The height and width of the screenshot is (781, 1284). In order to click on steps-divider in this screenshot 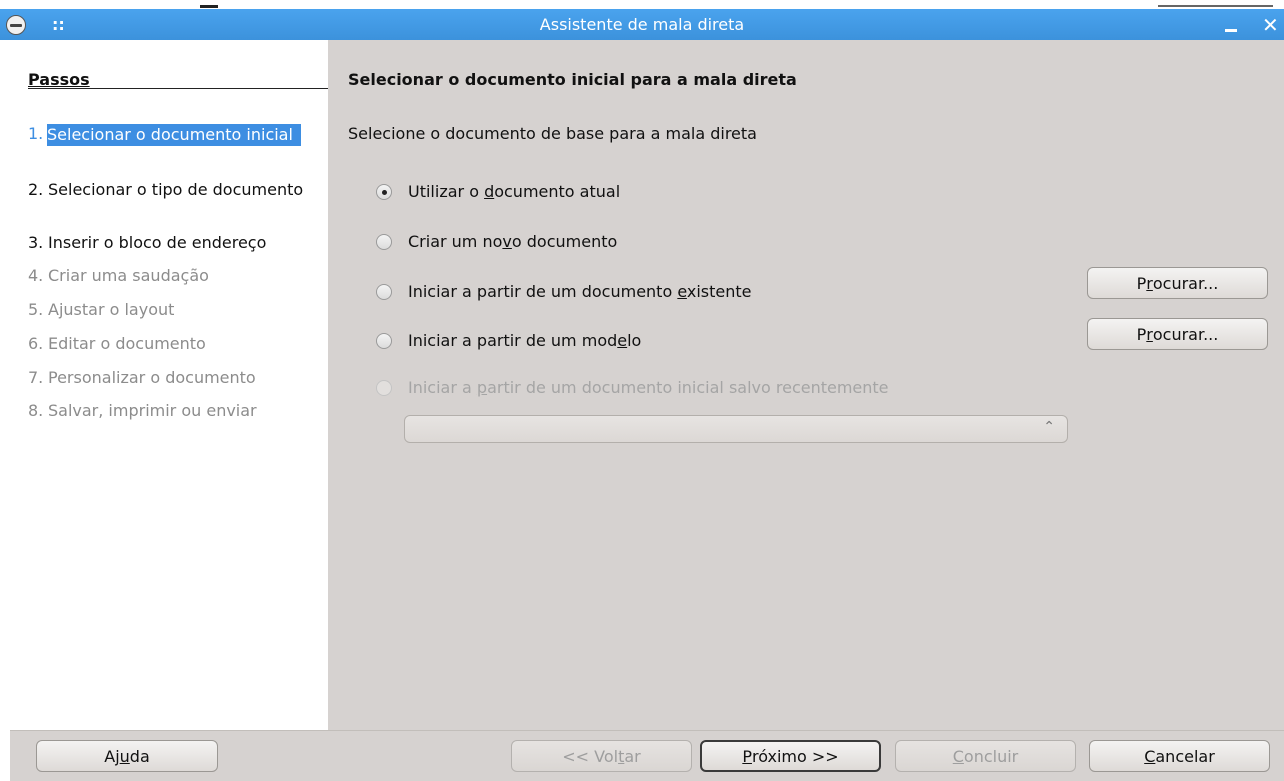, I will do `click(178, 88)`.